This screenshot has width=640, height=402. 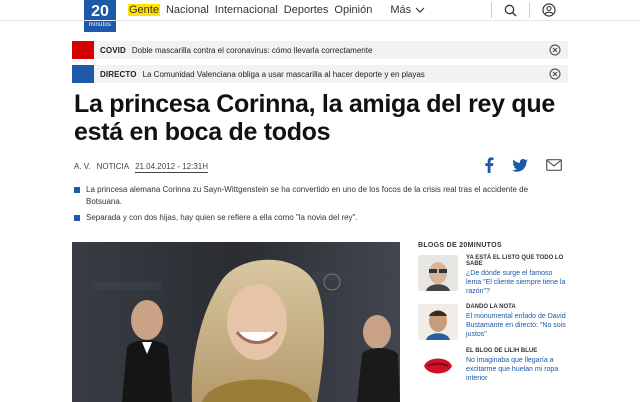 I want to click on twitter-icon, so click(x=520, y=165).